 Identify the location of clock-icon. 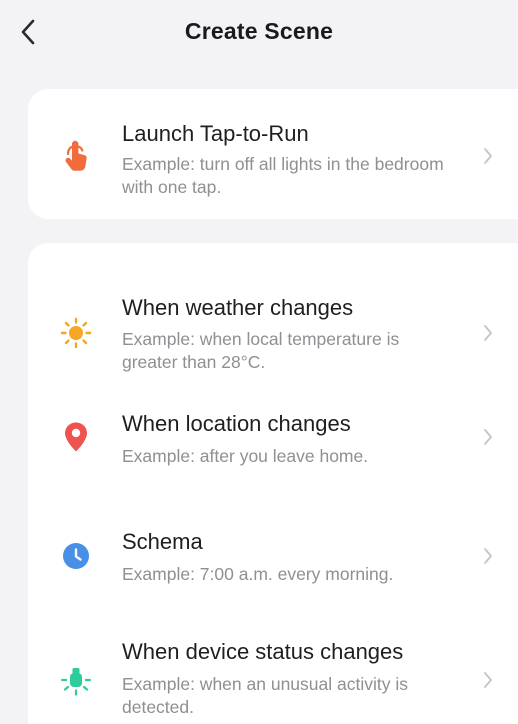
(76, 556).